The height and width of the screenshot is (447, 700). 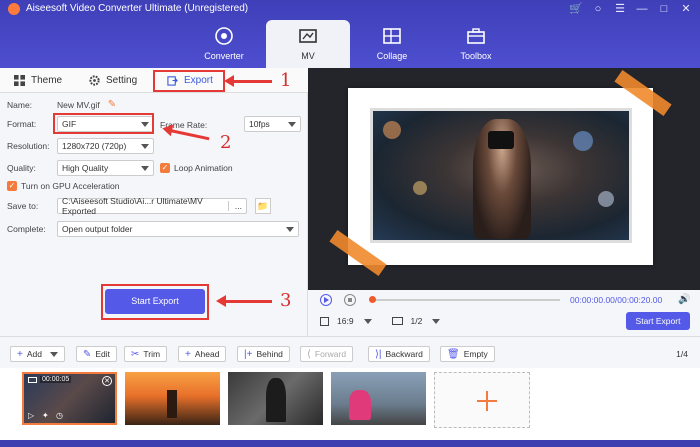 What do you see at coordinates (165, 168) in the screenshot?
I see `loop-checkbox: ✓` at bounding box center [165, 168].